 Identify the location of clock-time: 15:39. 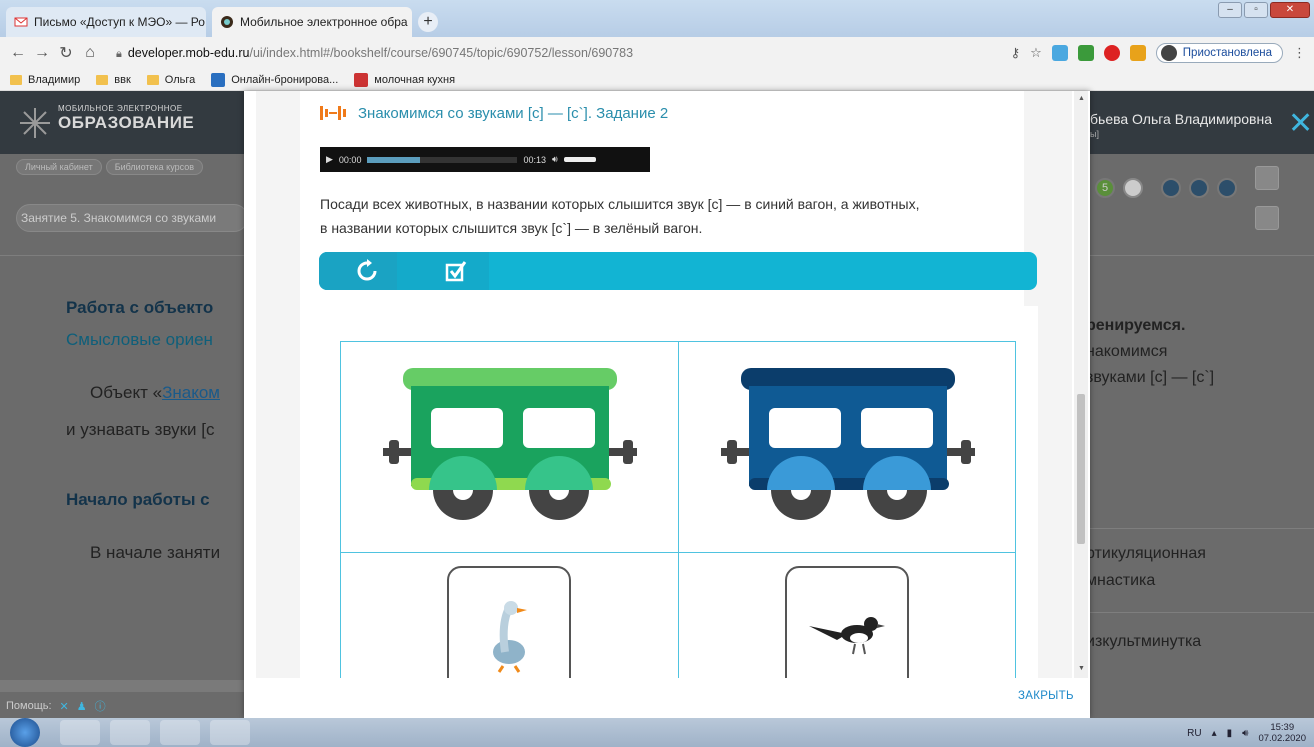
(1282, 727).